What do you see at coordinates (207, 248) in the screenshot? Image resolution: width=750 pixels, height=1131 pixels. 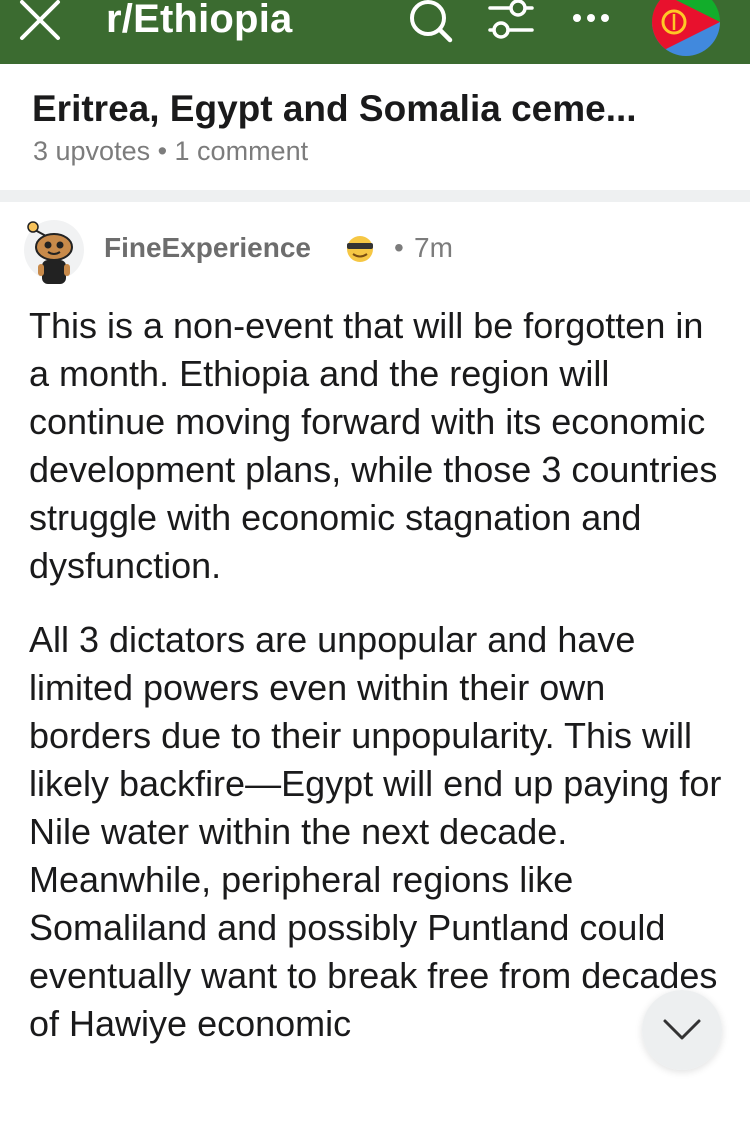 I see `comment-username: FineExperience` at bounding box center [207, 248].